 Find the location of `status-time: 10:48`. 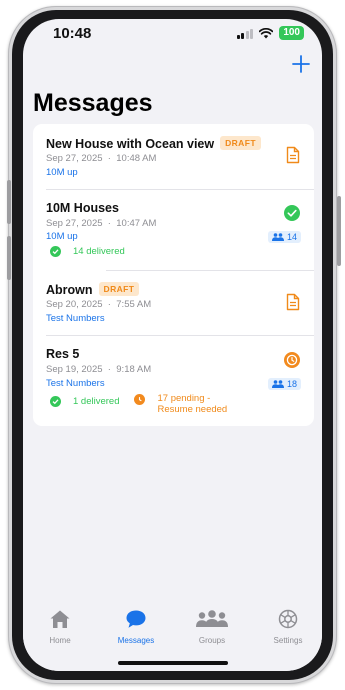

status-time: 10:48 is located at coordinates (72, 33).